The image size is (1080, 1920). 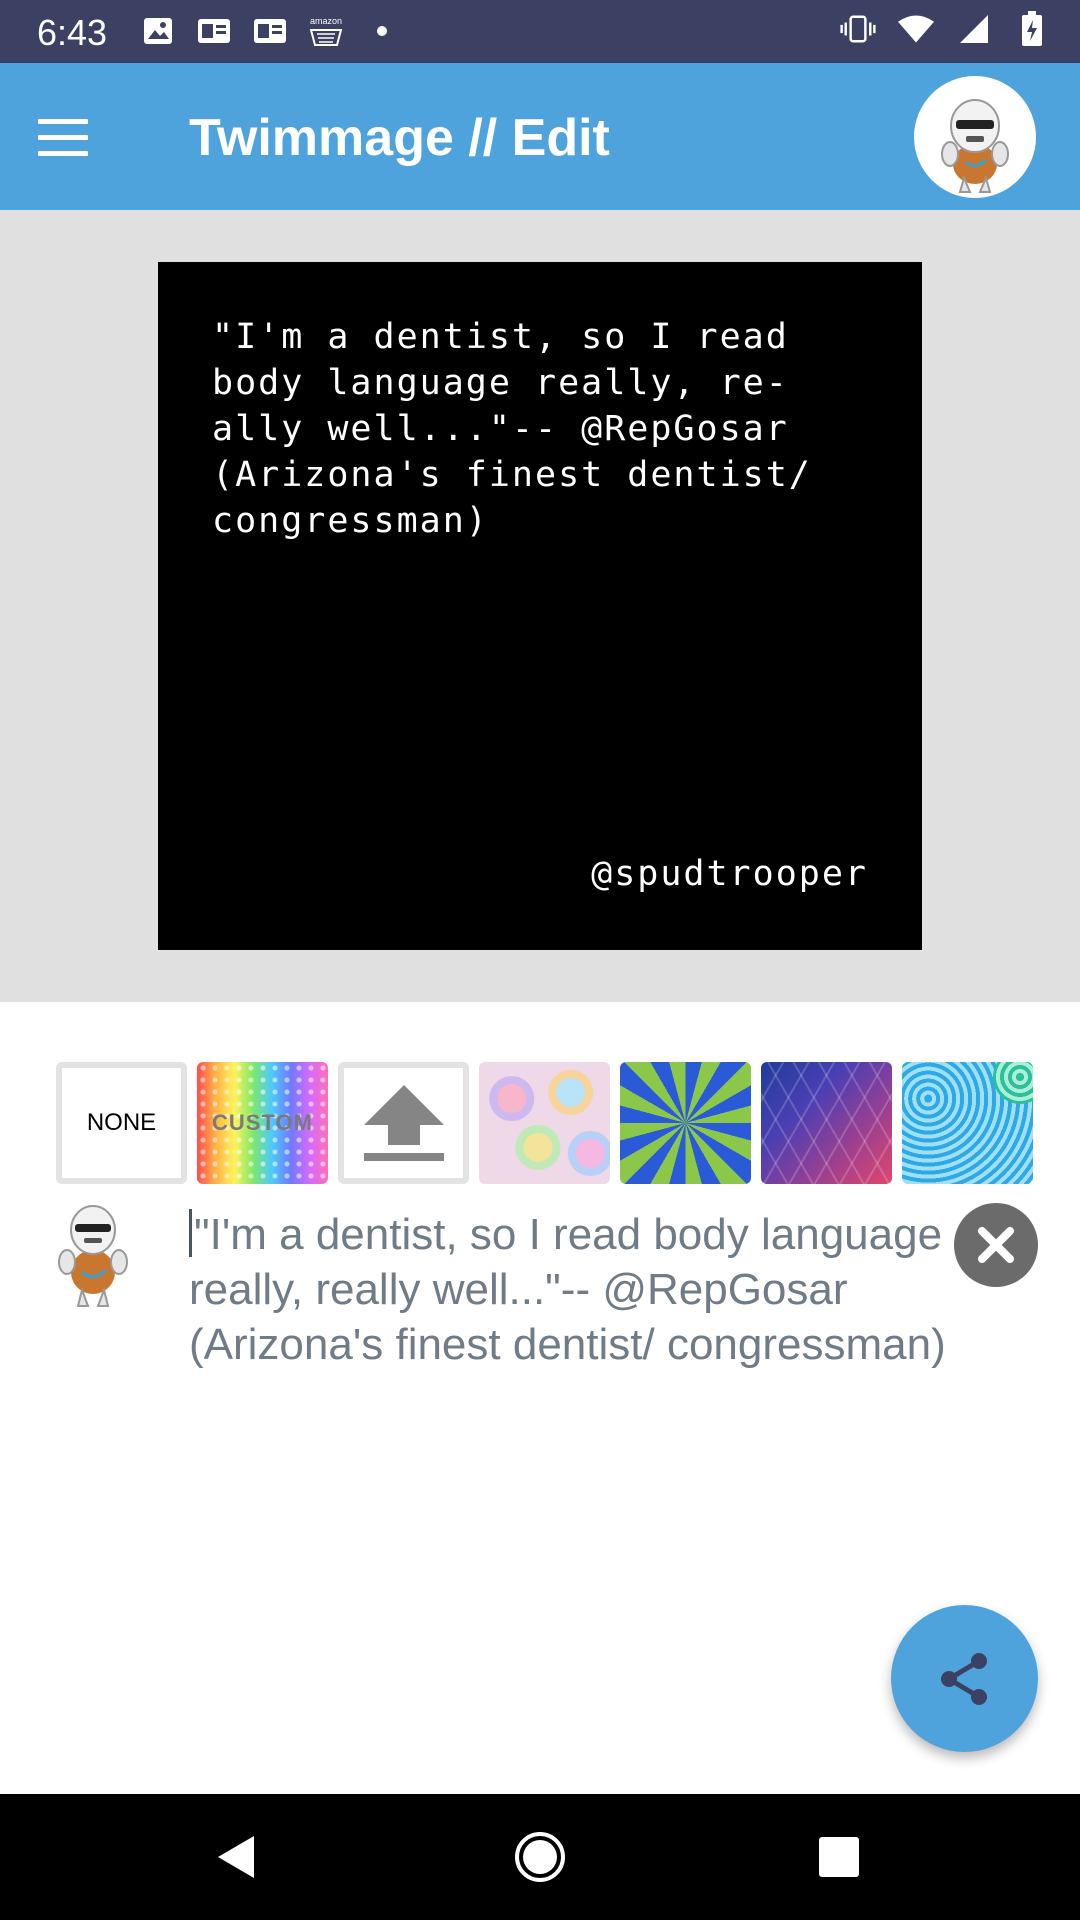 What do you see at coordinates (839, 1857) in the screenshot?
I see `recents-icon` at bounding box center [839, 1857].